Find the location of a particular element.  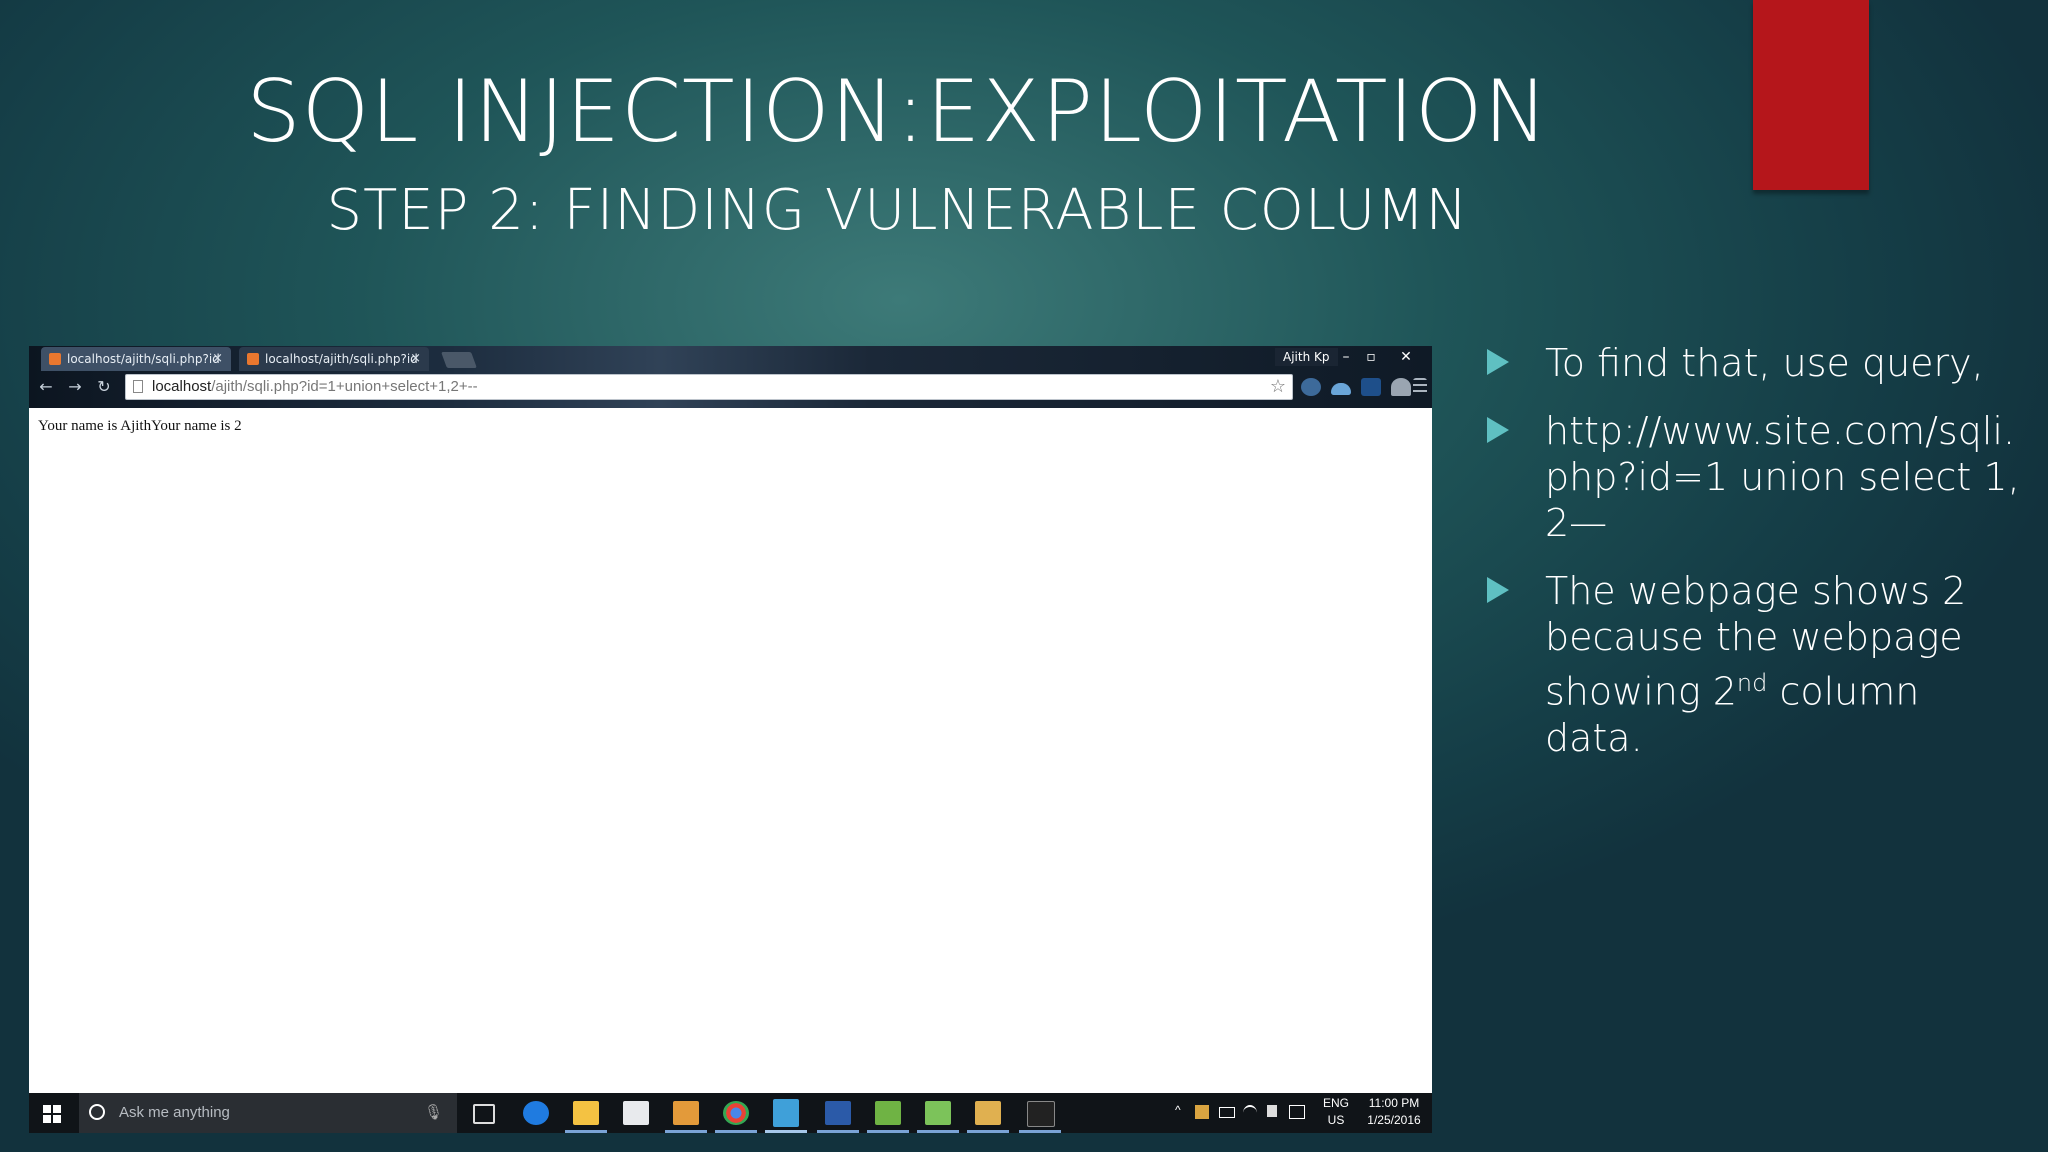

cortana-icon is located at coordinates (97, 1112).